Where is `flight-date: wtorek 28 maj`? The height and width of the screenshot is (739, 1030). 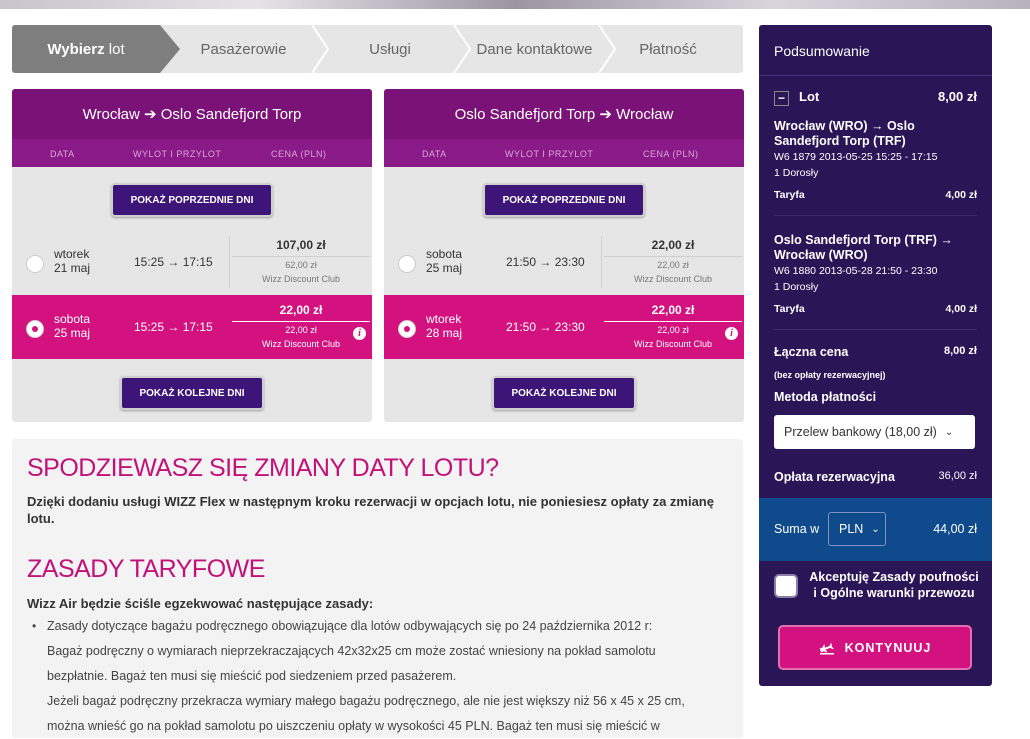 flight-date: wtorek 28 maj is located at coordinates (444, 326).